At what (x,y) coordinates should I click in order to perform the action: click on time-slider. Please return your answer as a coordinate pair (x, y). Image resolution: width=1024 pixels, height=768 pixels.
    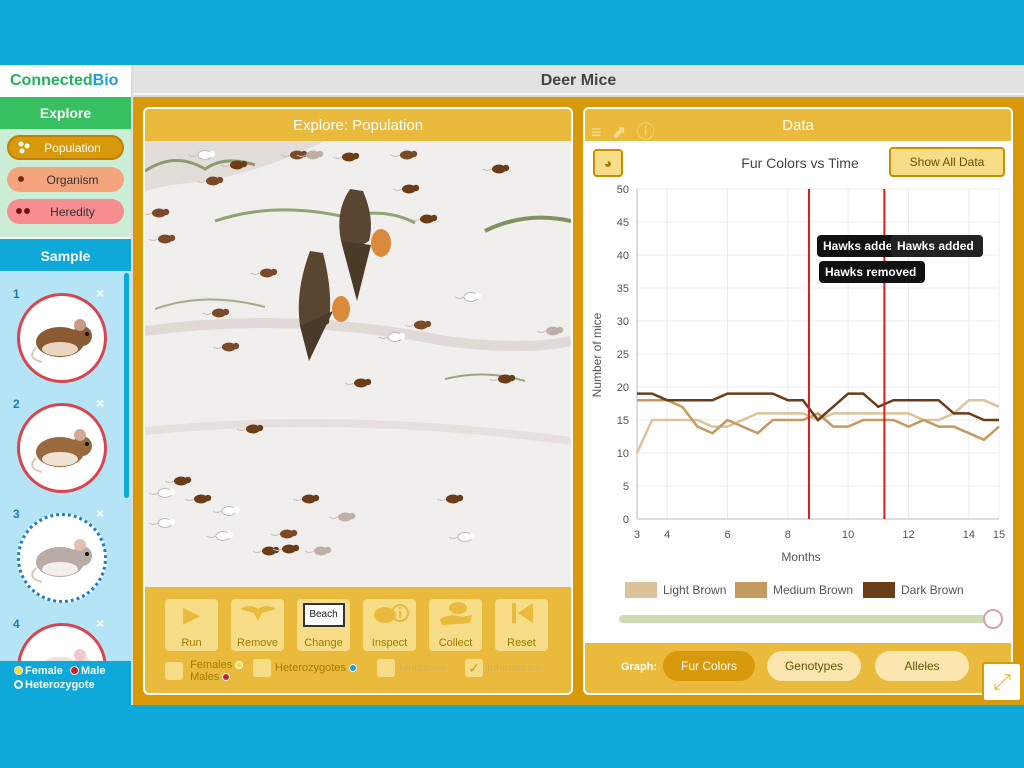
    Looking at the image, I should click on (811, 619).